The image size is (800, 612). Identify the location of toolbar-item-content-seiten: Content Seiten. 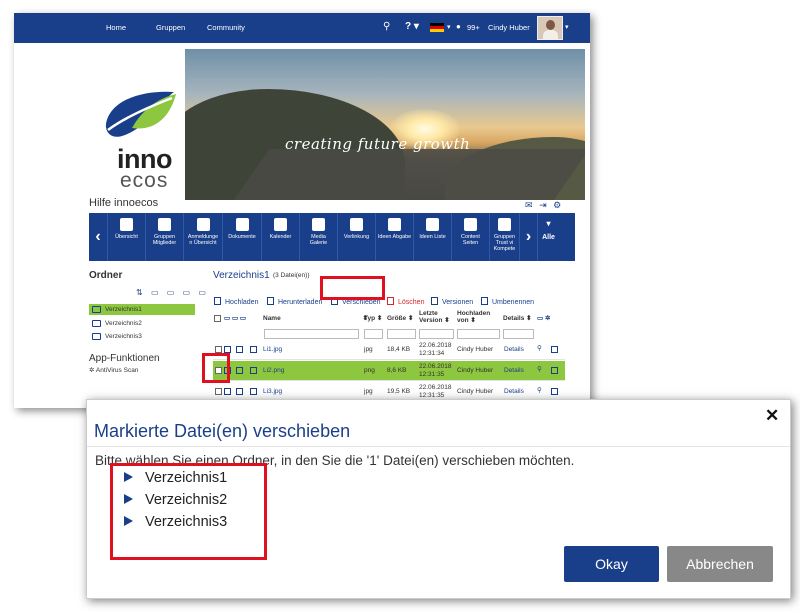
(470, 237).